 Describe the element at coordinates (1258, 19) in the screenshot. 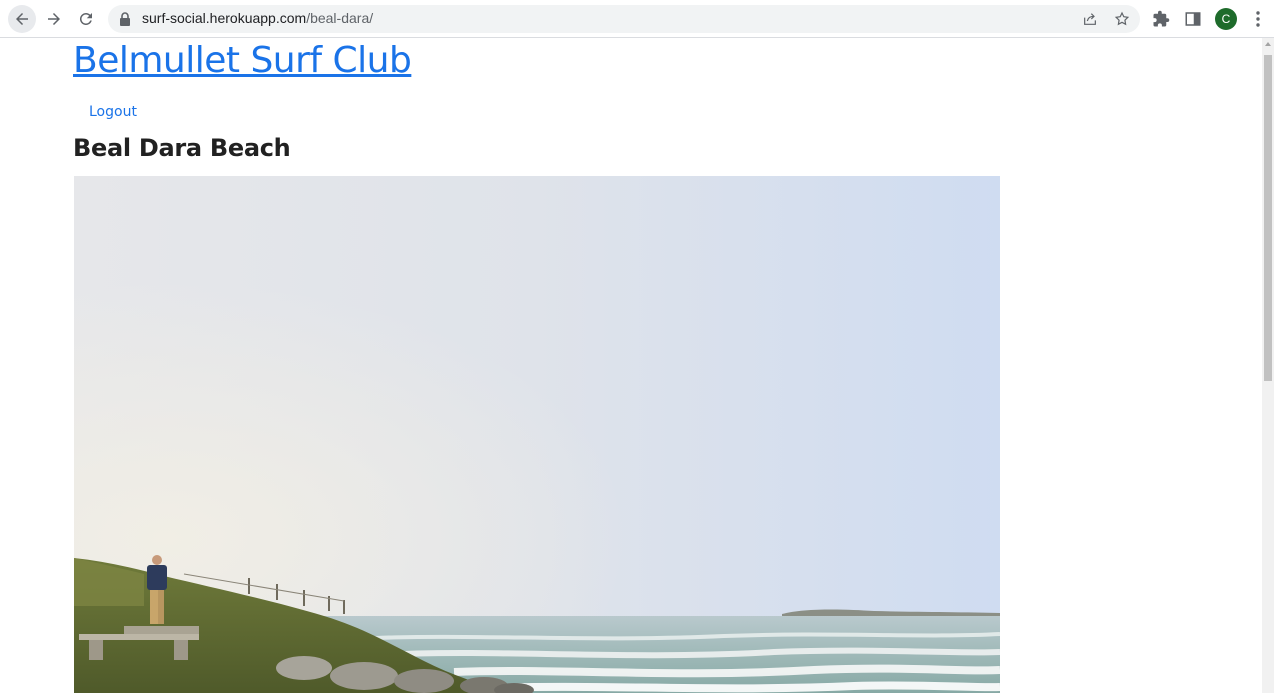

I see `menu-kebab-icon` at that location.